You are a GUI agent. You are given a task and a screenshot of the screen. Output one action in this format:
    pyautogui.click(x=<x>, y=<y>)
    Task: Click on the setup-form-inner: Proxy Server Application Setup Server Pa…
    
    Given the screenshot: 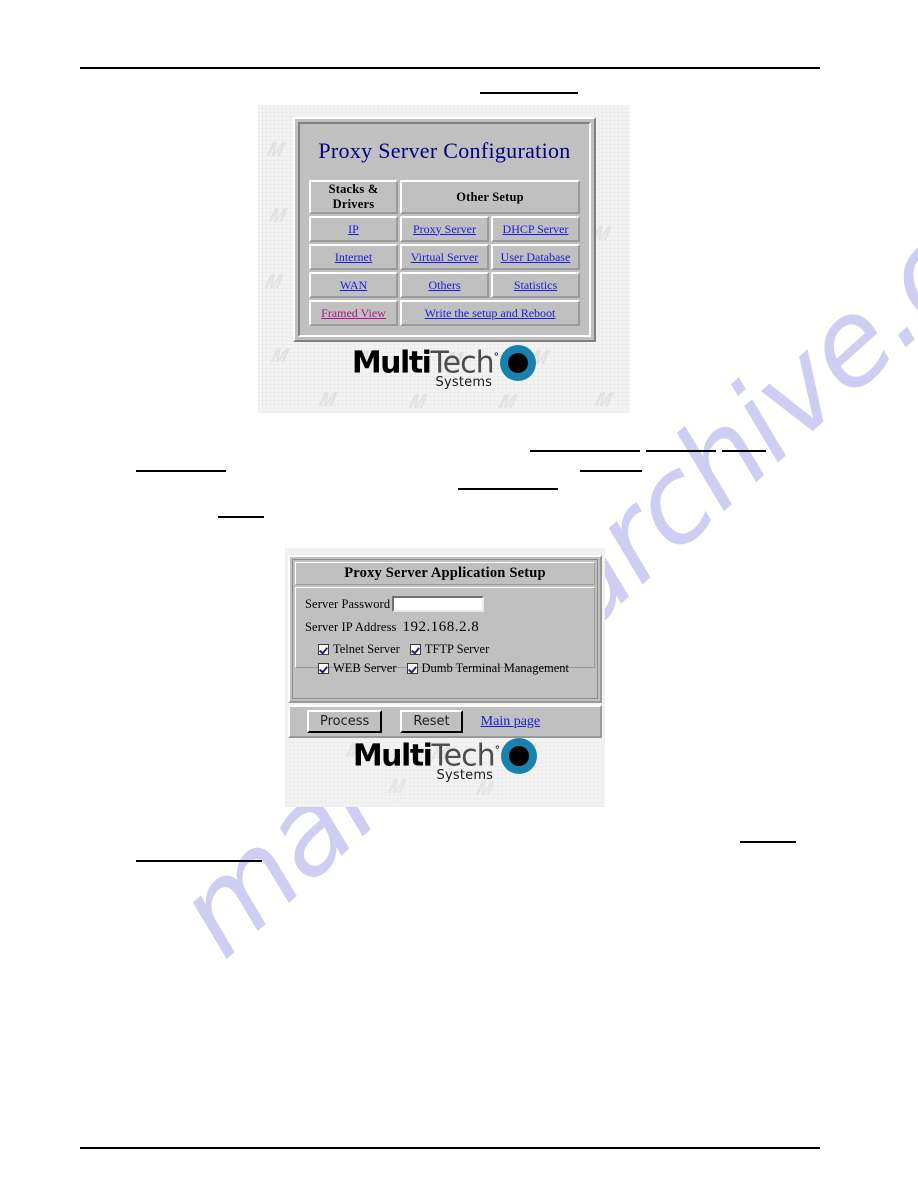 What is the action you would take?
    pyautogui.click(x=445, y=629)
    